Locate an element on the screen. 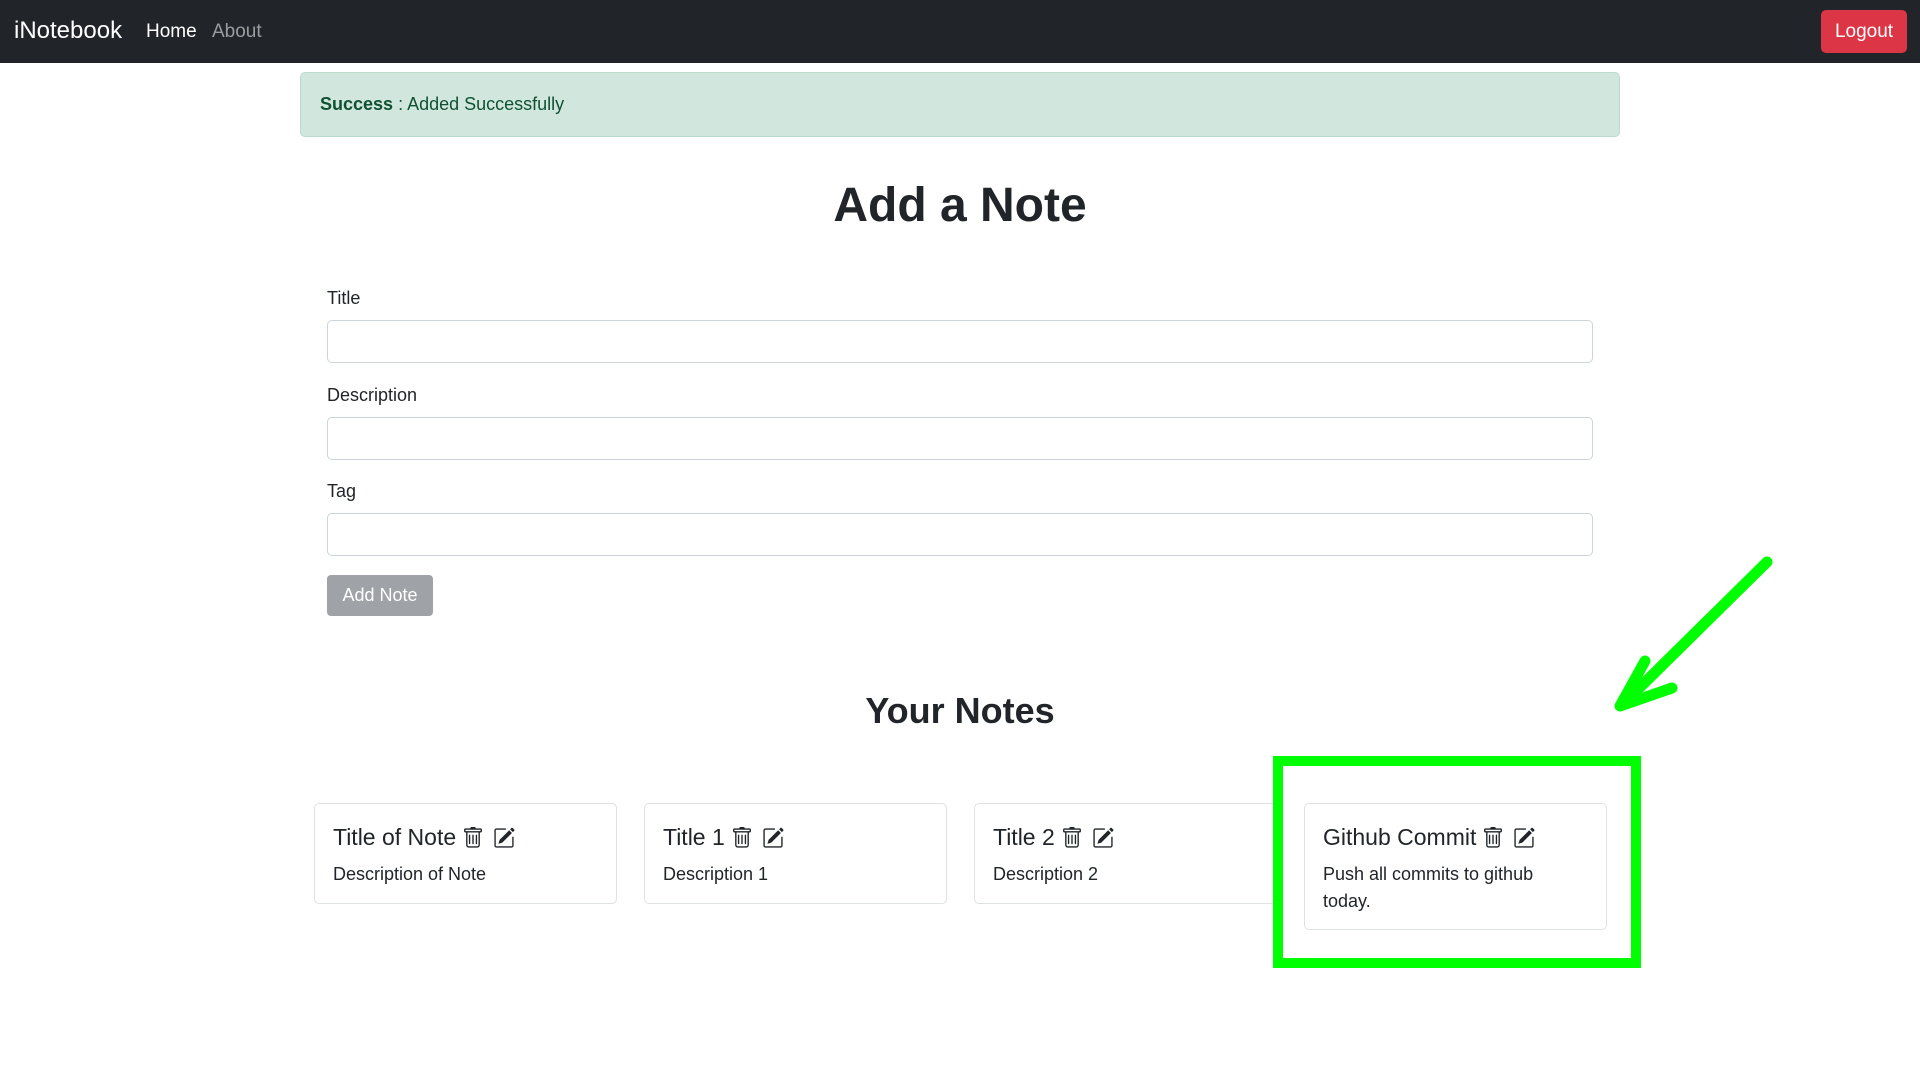  alert-type-label: Success is located at coordinates (357, 104).